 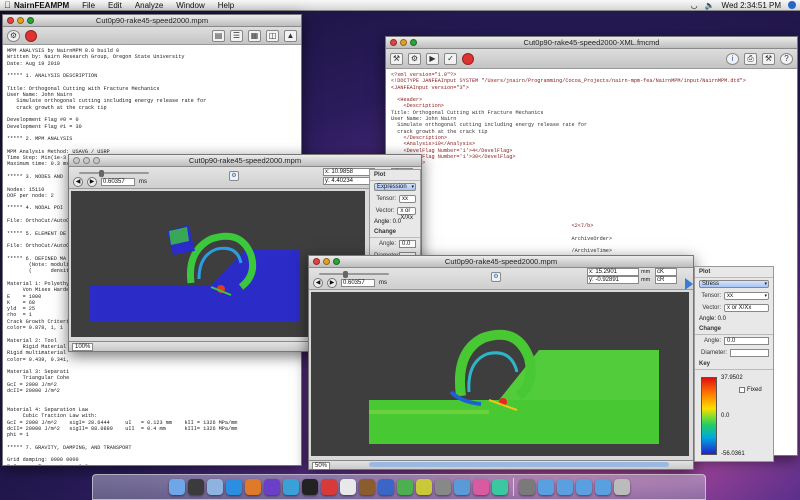 What do you see at coordinates (768, 58) in the screenshot?
I see `tools-icon: ⚒` at bounding box center [768, 58].